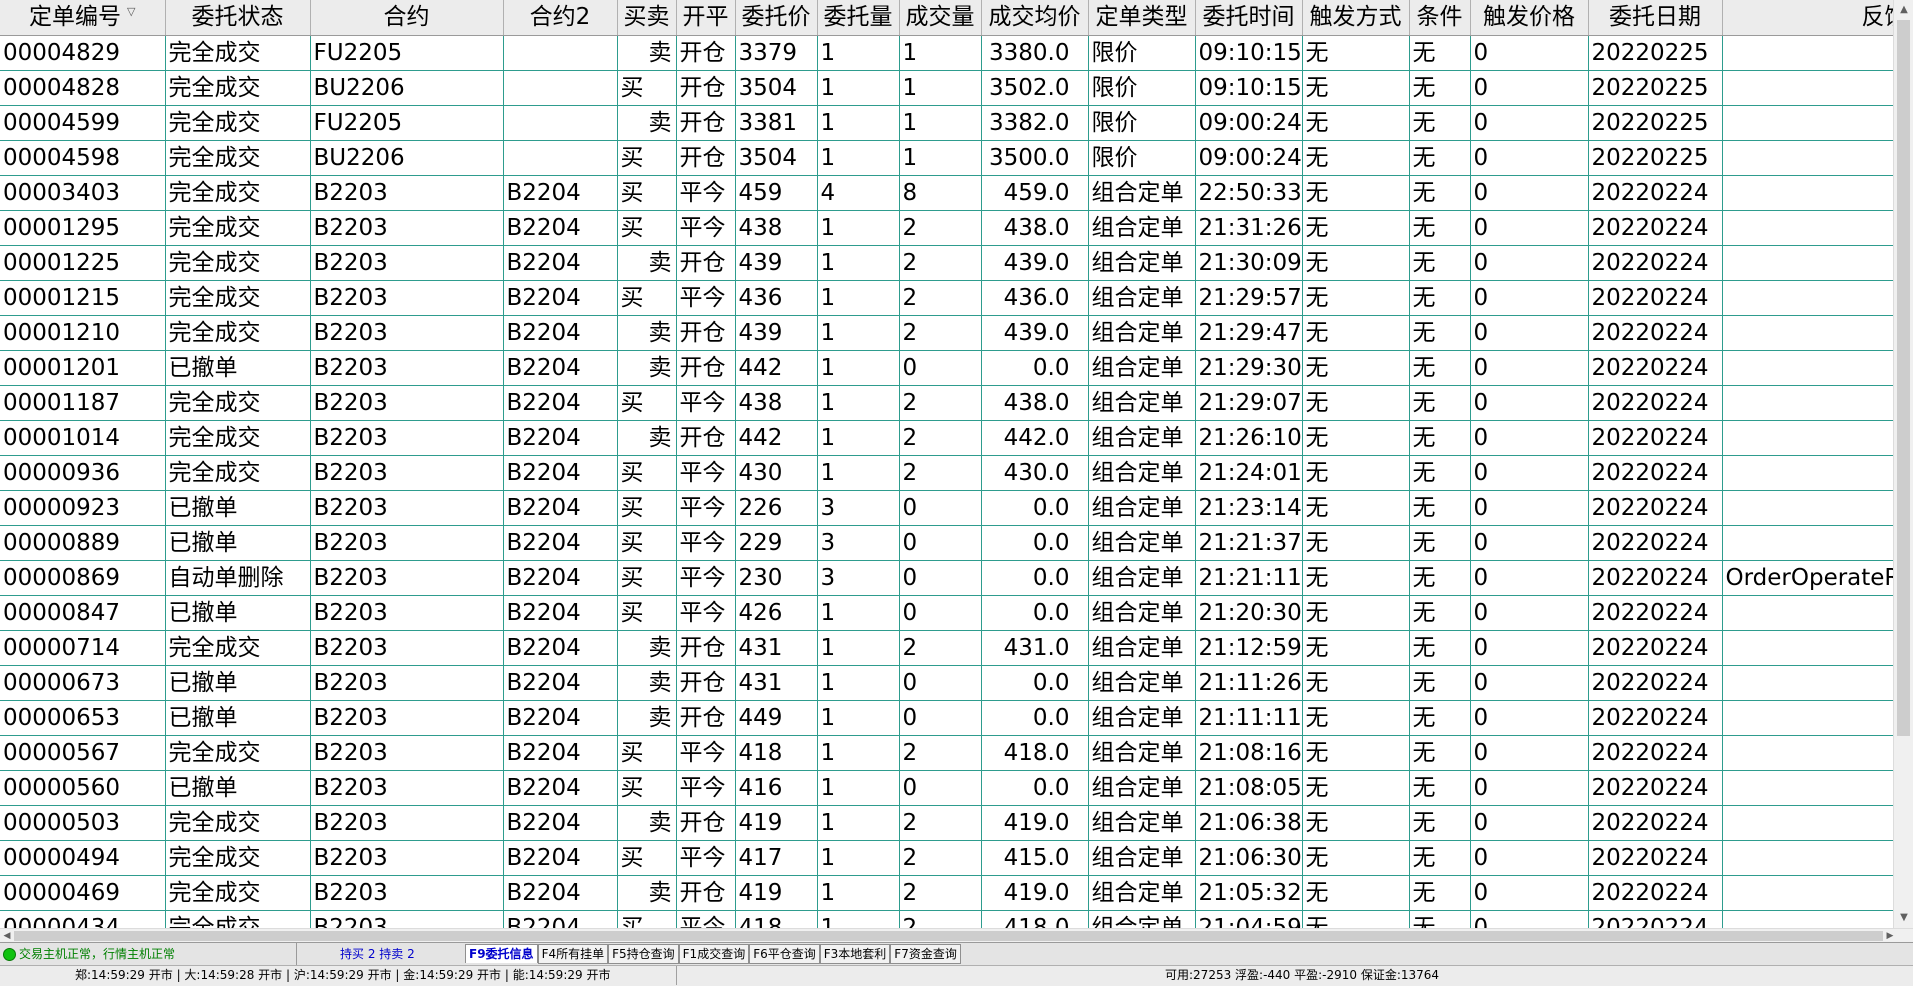 The height and width of the screenshot is (986, 1913). I want to click on tab-4: F6平仓查询, so click(784, 954).